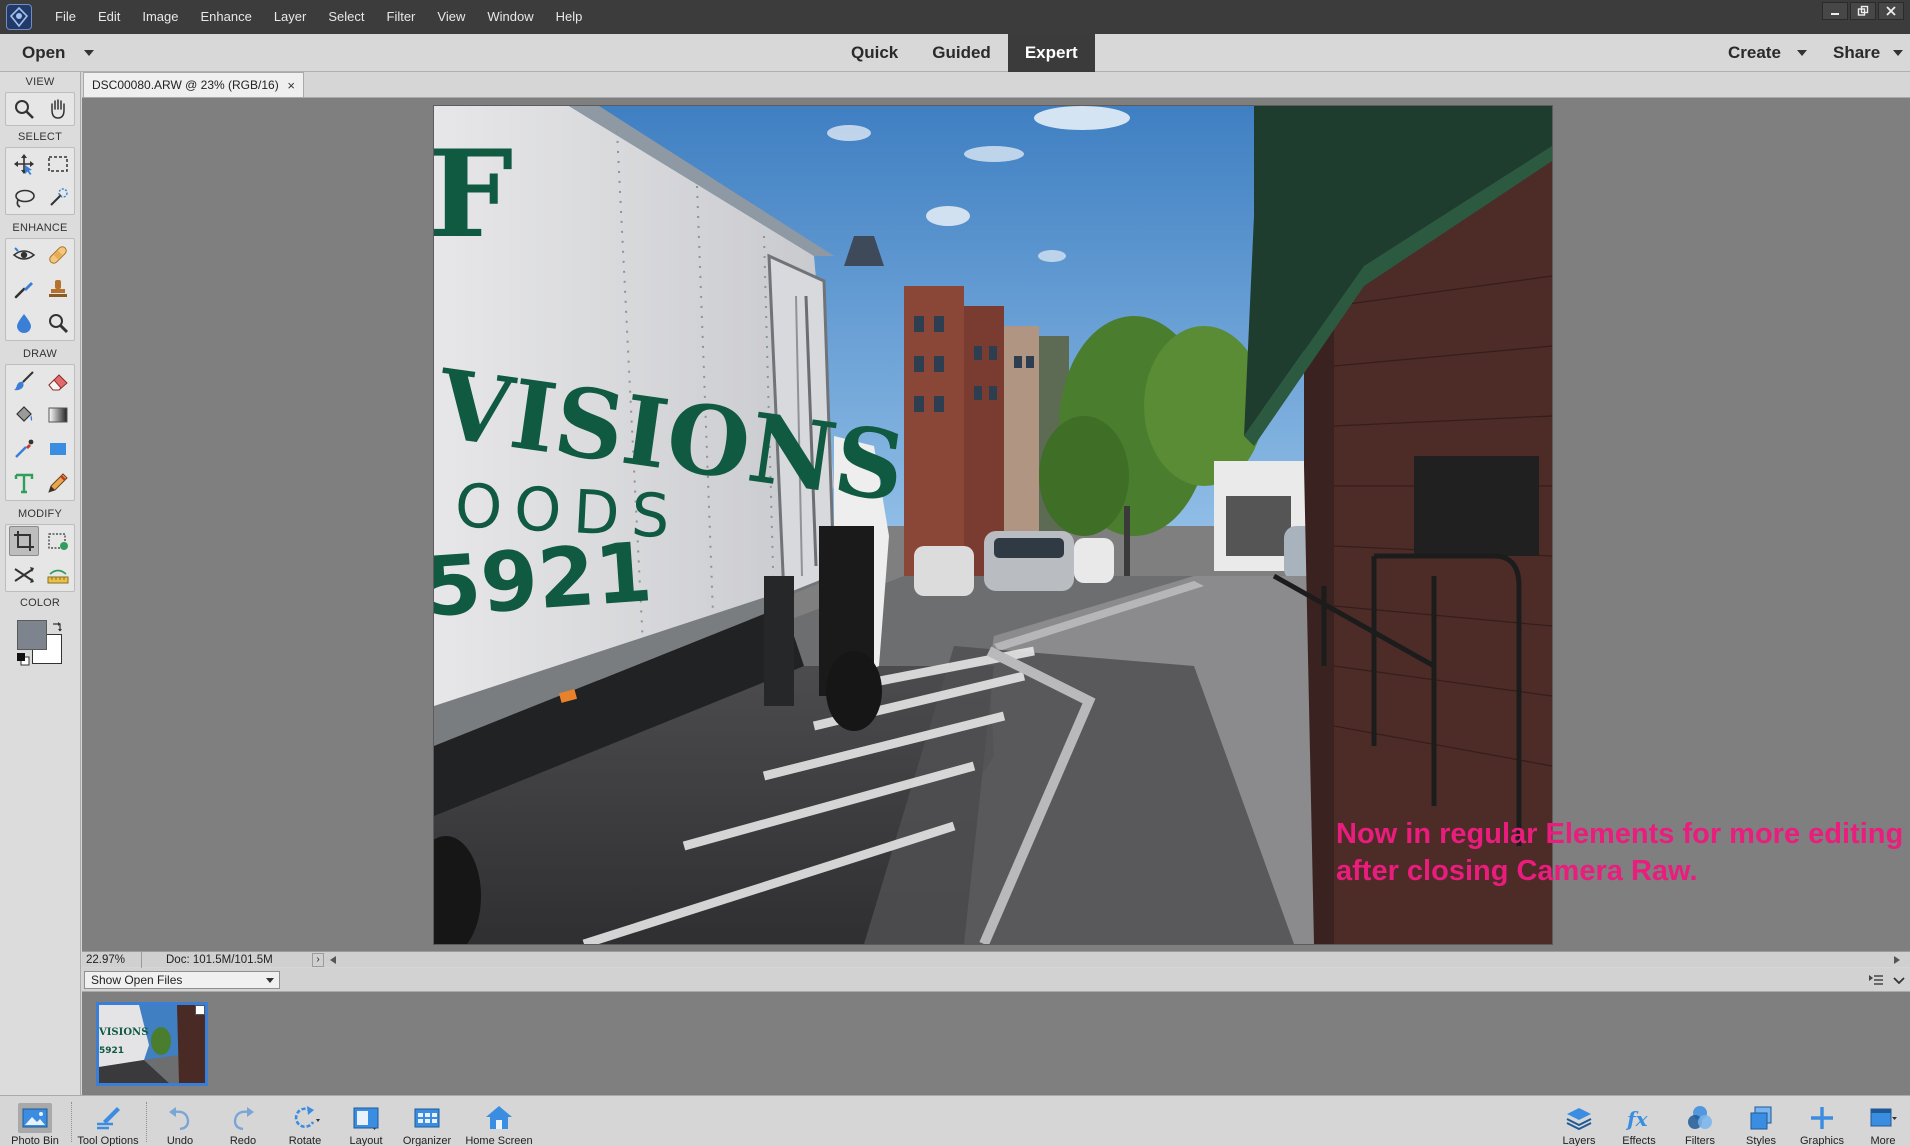 The image size is (1910, 1146). Describe the element at coordinates (24, 541) in the screenshot. I see `crop-tool-button` at that location.